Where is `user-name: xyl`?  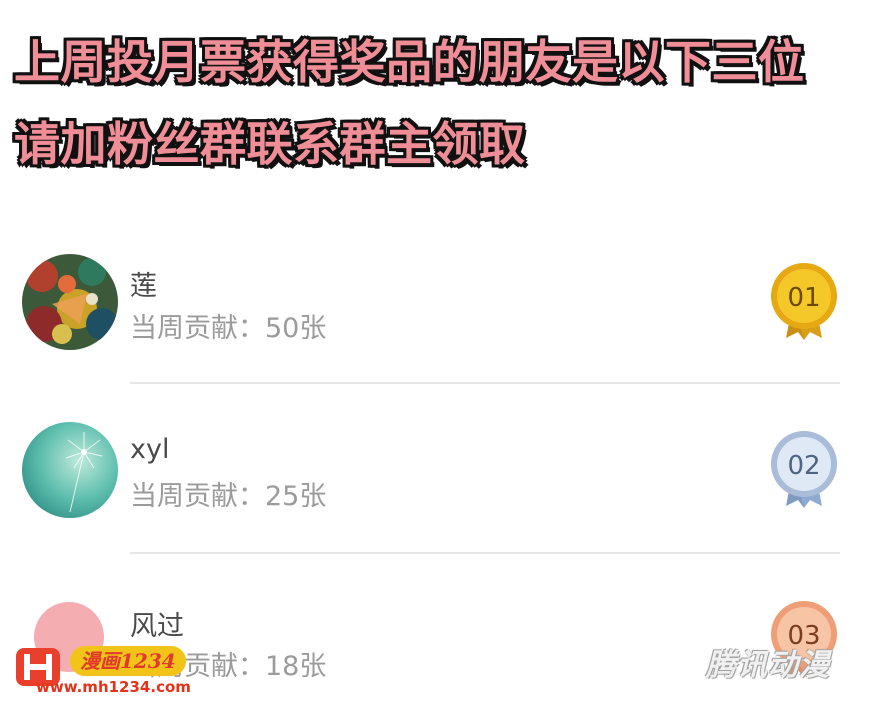 user-name: xyl is located at coordinates (150, 449).